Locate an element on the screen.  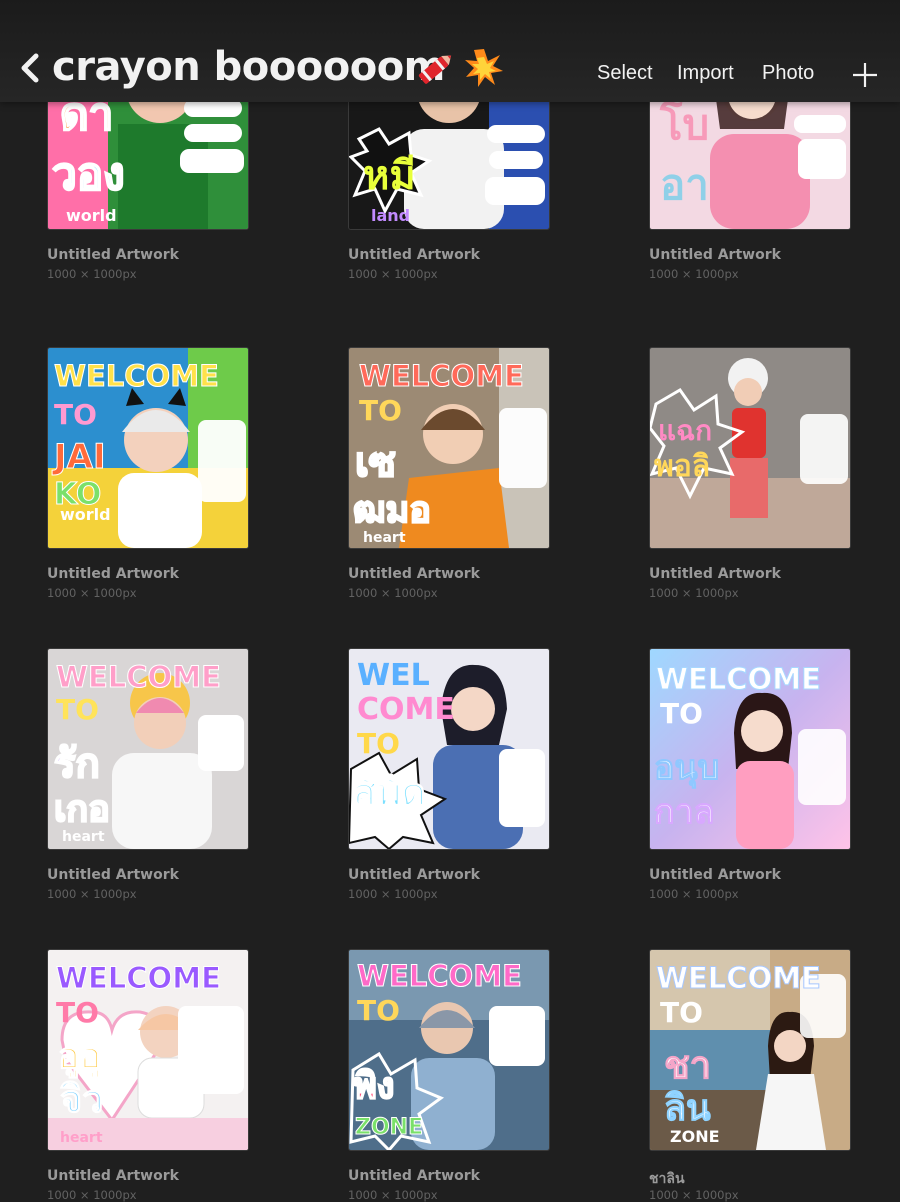
thumb-text: เกอ is located at coordinates (82, 809).